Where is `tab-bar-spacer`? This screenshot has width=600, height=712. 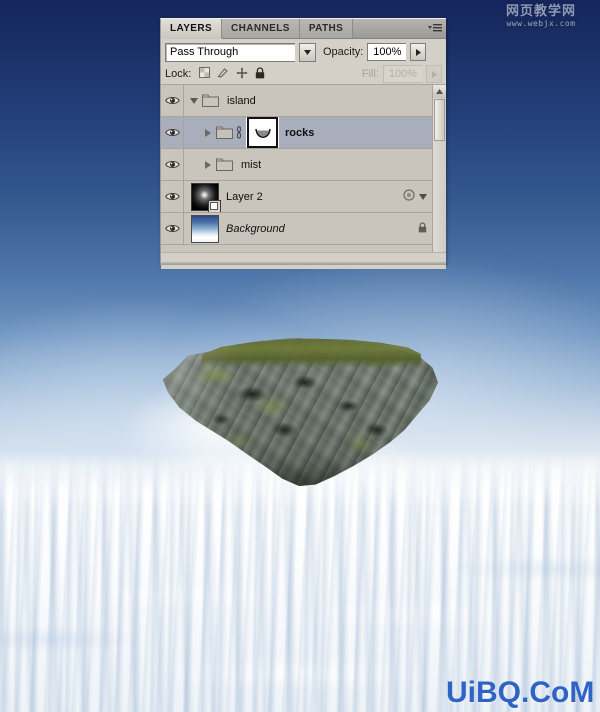 tab-bar-spacer is located at coordinates (388, 28).